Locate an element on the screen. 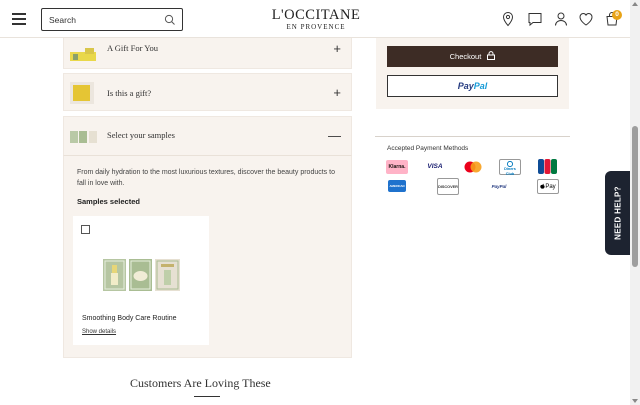 This screenshot has width=640, height=405. account-icon is located at coordinates (561, 19).